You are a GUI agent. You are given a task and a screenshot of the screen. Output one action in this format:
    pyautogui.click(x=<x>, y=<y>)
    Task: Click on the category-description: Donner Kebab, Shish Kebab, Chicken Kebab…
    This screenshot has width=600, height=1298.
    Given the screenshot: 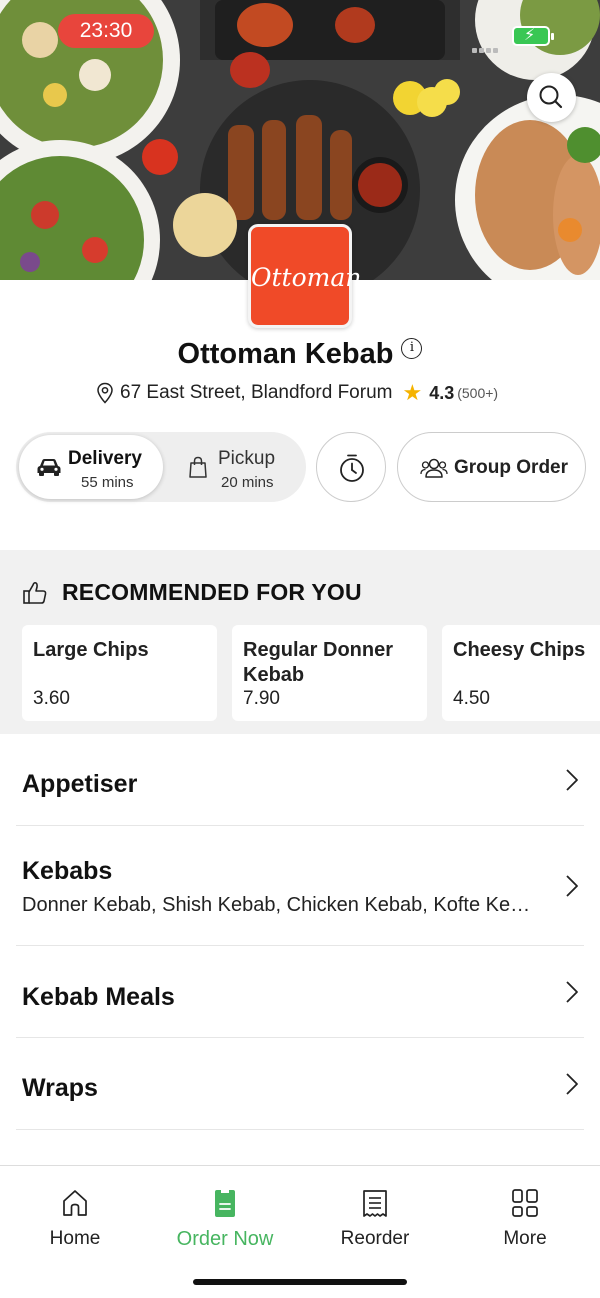 What is the action you would take?
    pyautogui.click(x=276, y=905)
    